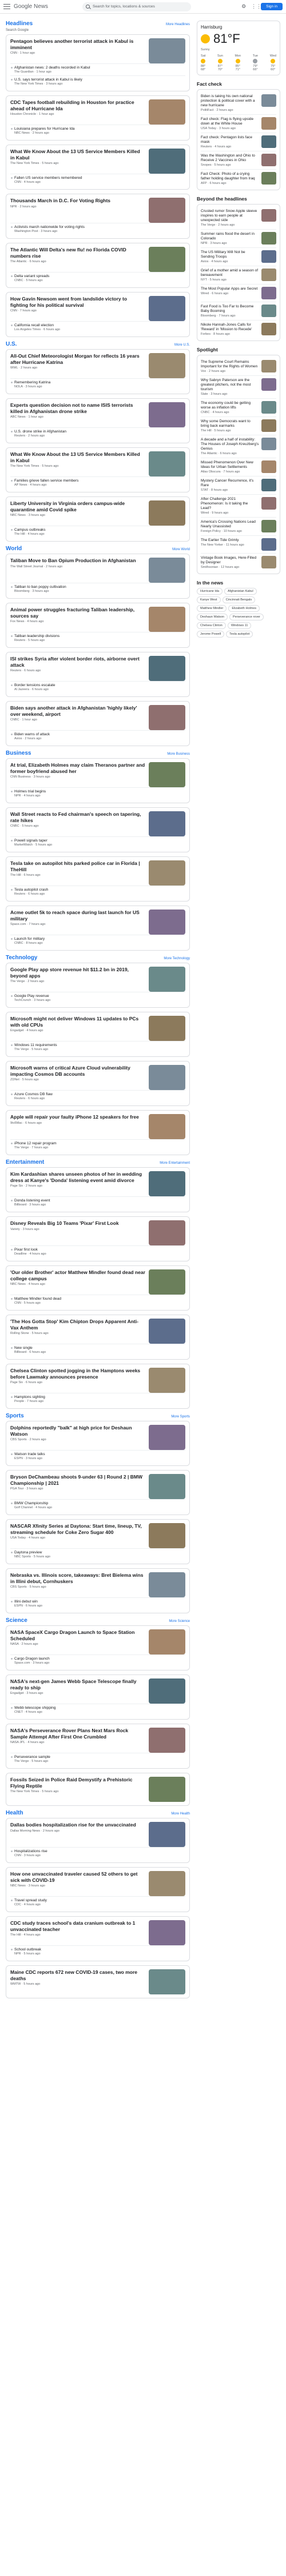  I want to click on sub-story: New single Billboard · 6 hours ago, so click(97, 1350).